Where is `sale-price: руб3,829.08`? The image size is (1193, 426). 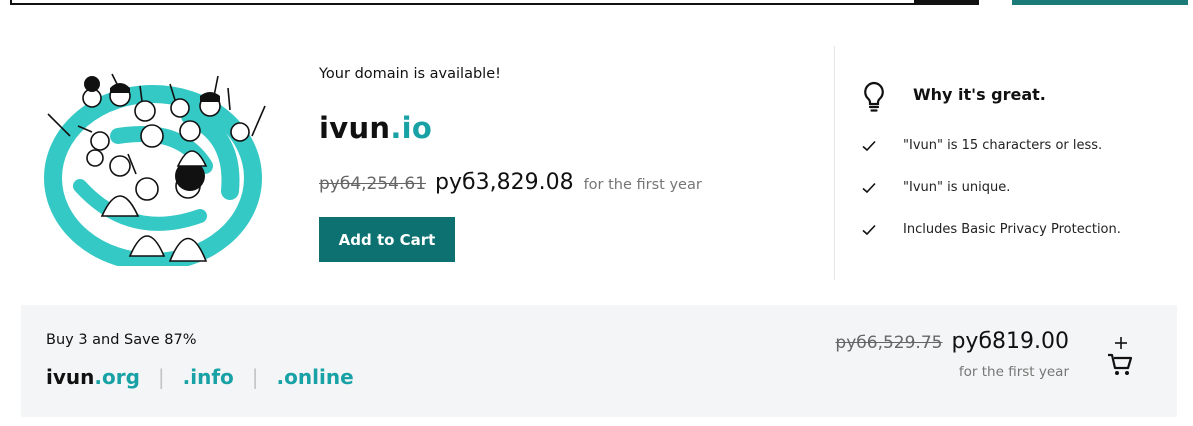 sale-price: руб3,829.08 is located at coordinates (504, 182).